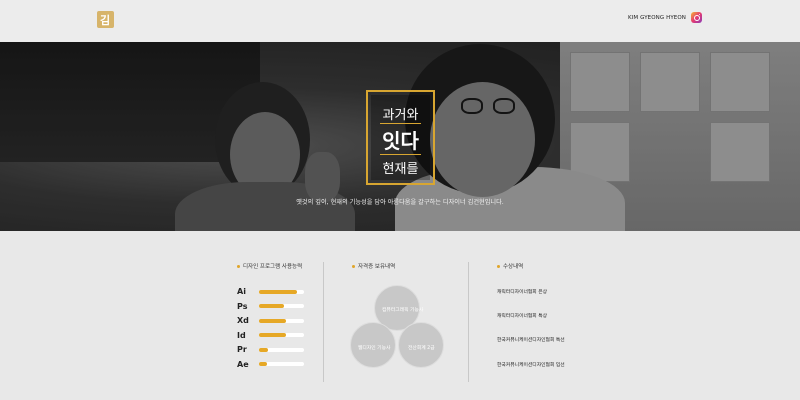  I want to click on site-header: 김 KIM GYEONG HYEON, so click(400, 21).